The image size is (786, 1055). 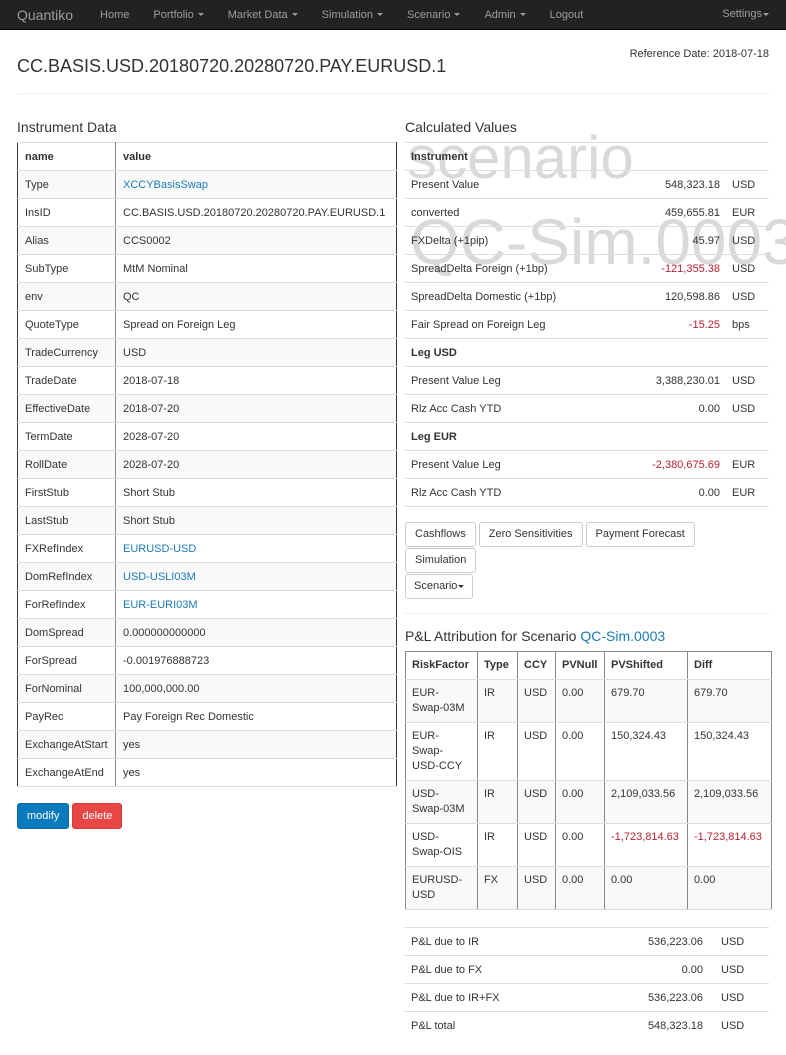 I want to click on summary-row: P&L due to IR+FX 536,223.06 USD, so click(x=587, y=997).